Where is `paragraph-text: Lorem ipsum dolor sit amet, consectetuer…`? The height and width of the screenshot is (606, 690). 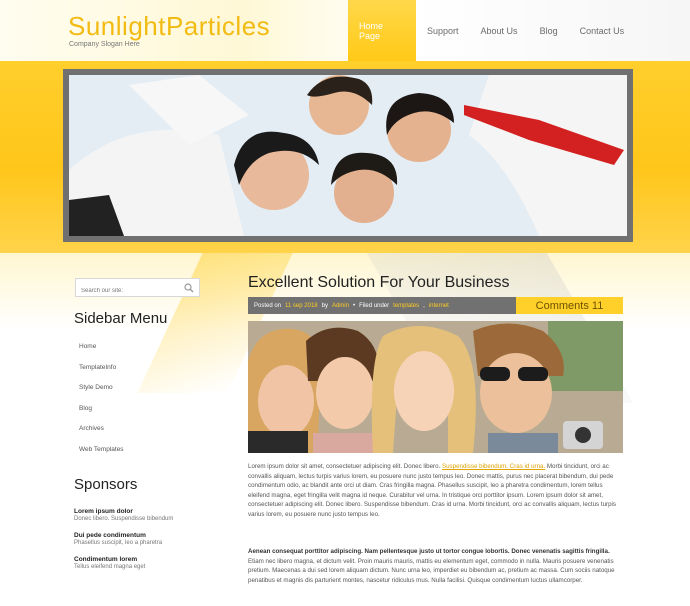 paragraph-text: Lorem ipsum dolor sit amet, consectetuer… is located at coordinates (344, 466).